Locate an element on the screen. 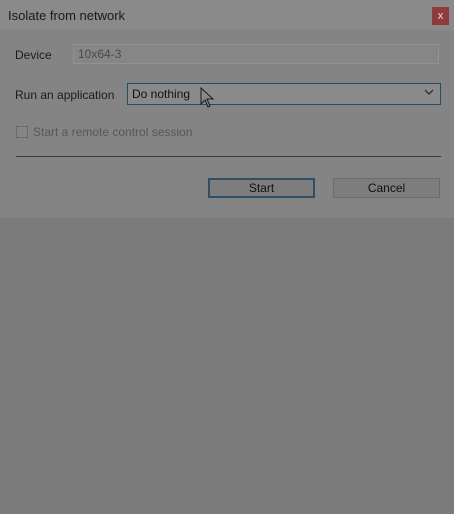  window-title: Isolate from network is located at coordinates (67, 15).